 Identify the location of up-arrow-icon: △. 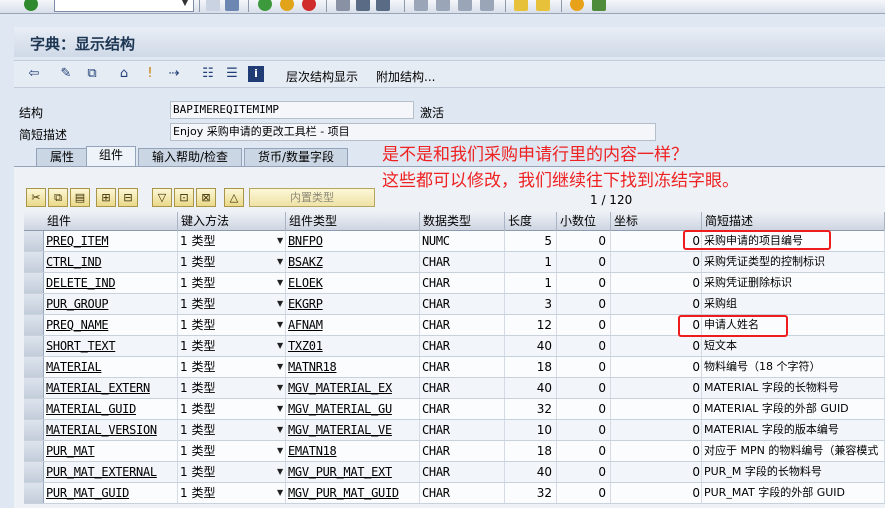
(234, 197).